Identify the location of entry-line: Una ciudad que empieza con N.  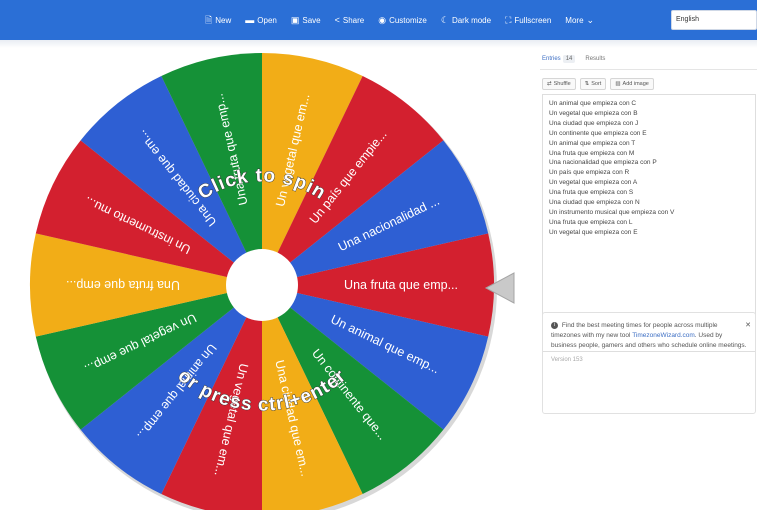
(594, 203).